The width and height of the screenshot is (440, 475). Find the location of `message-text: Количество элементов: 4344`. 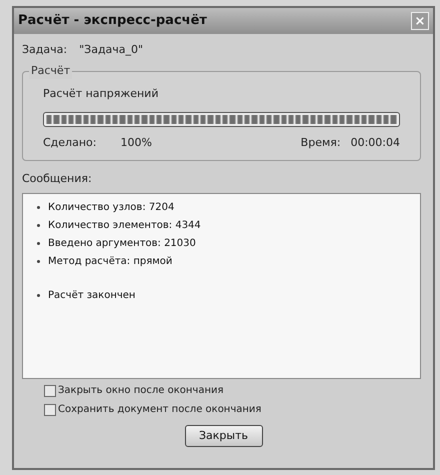

message-text: Количество элементов: 4344 is located at coordinates (124, 225).